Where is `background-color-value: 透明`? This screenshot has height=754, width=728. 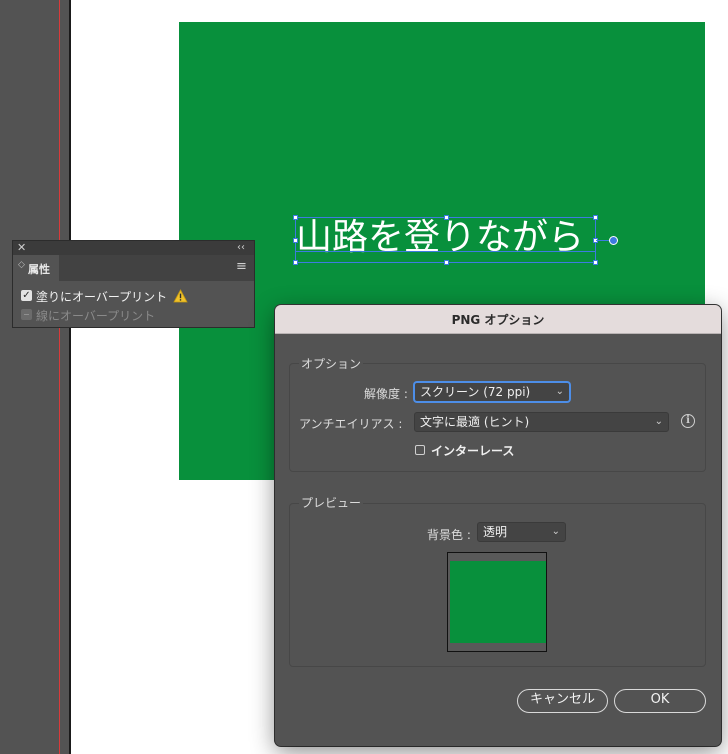
background-color-value: 透明 is located at coordinates (495, 532).